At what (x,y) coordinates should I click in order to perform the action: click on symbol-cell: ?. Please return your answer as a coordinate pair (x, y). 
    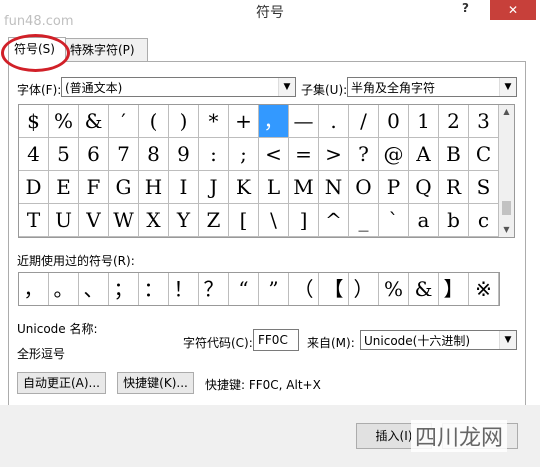
    Looking at the image, I should click on (364, 154).